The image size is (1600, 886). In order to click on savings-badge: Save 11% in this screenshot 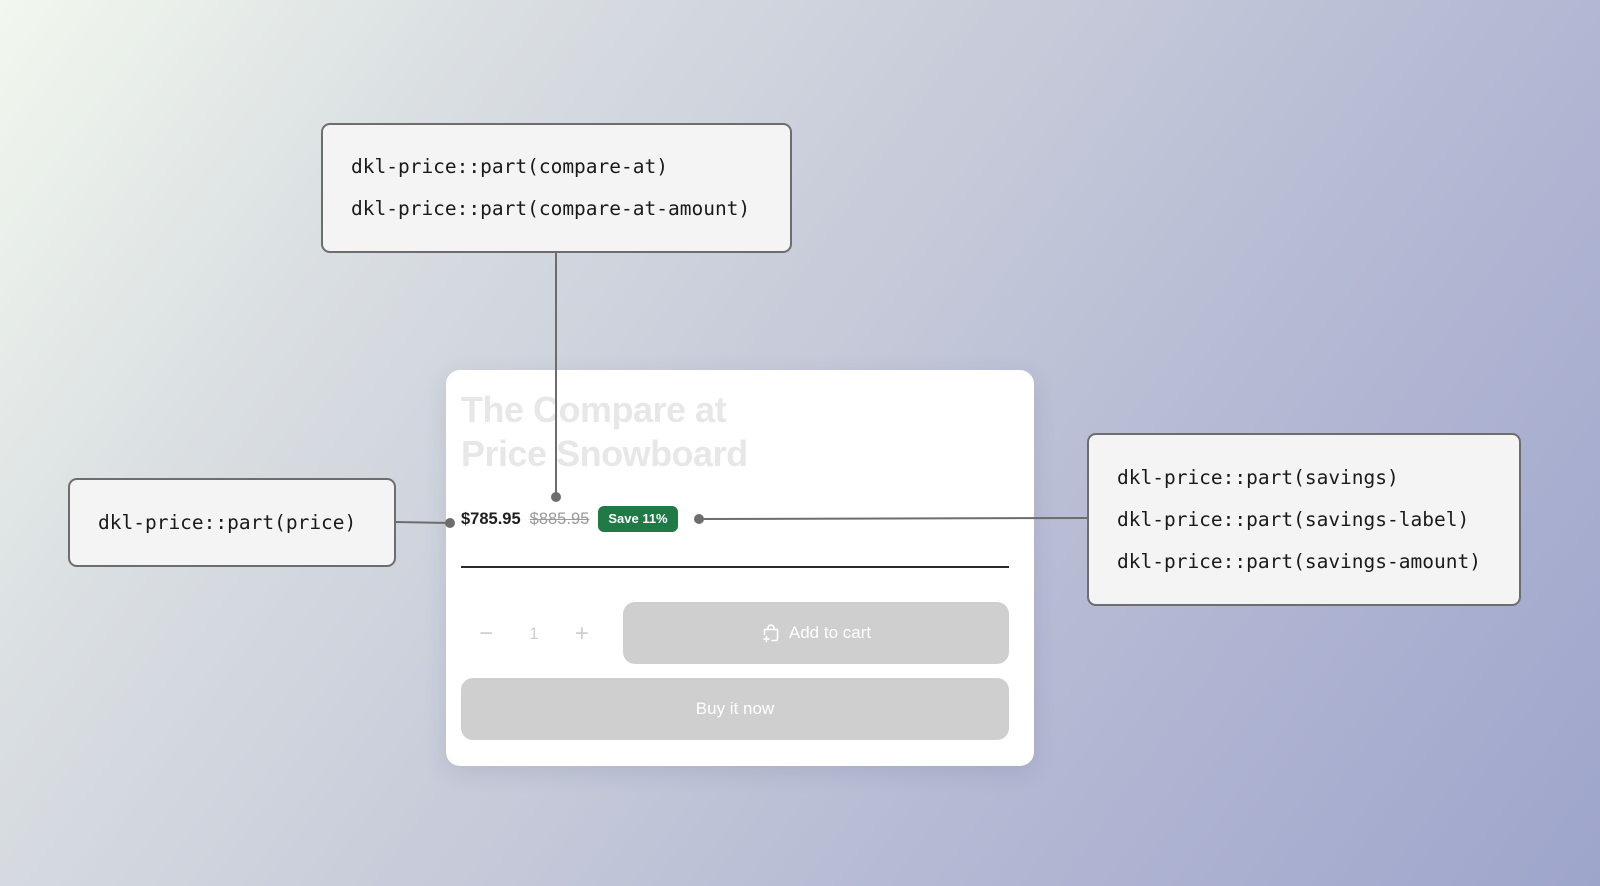, I will do `click(638, 519)`.